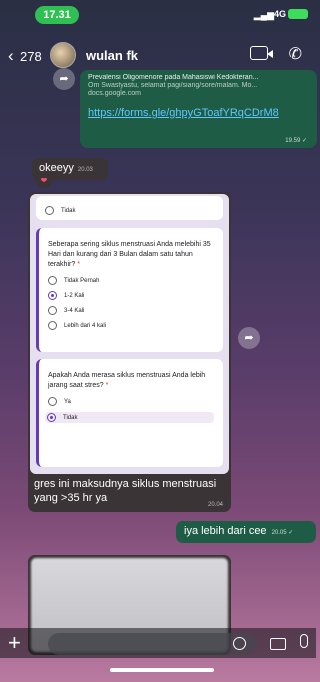 Image resolution: width=320 pixels, height=682 pixels. What do you see at coordinates (225, 531) in the screenshot?
I see `message-text: iya lebih dari cee` at bounding box center [225, 531].